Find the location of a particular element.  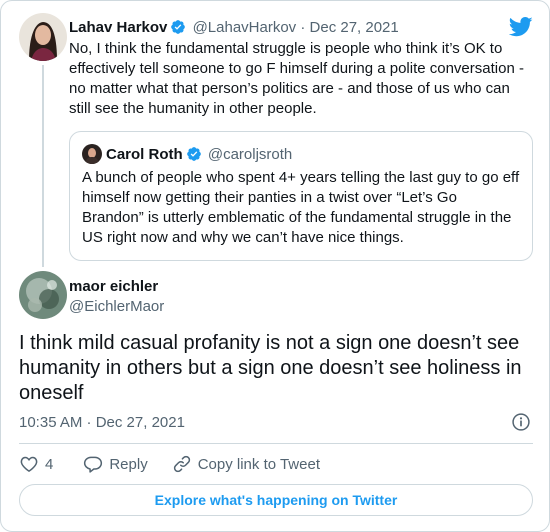

quoted-tweet-header: Carol Roth @caroljsroth is located at coordinates (187, 154).